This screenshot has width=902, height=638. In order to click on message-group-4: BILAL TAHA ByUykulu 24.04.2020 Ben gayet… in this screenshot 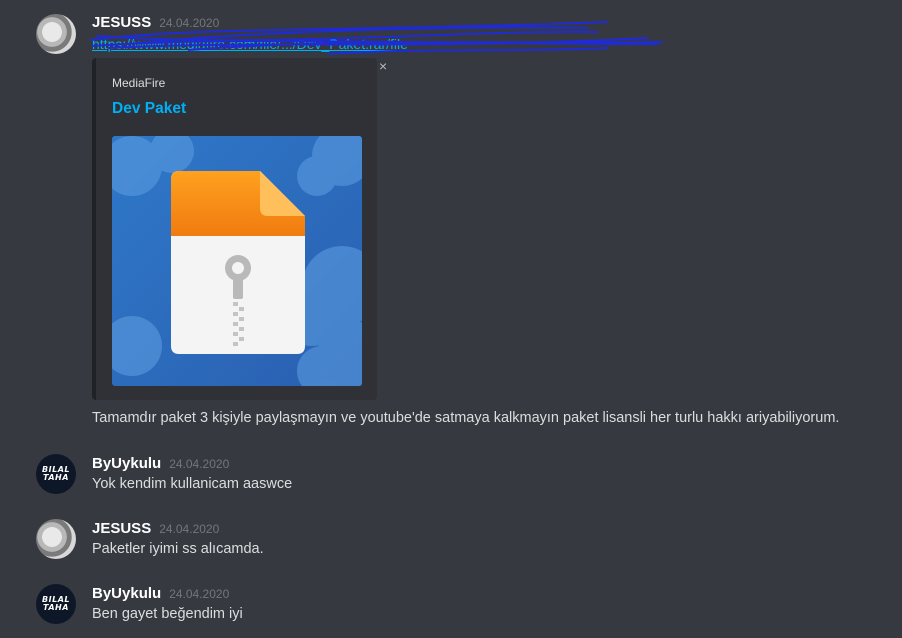, I will do `click(451, 604)`.